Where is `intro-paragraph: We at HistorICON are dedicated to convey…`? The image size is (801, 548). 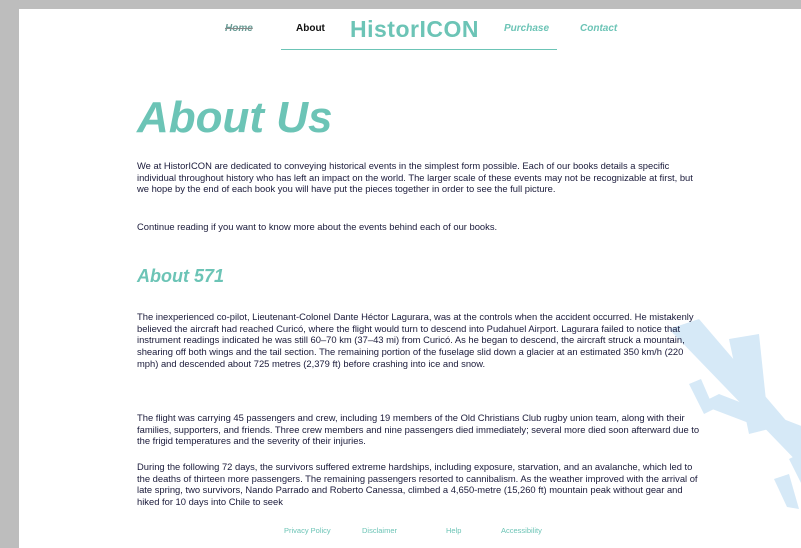 intro-paragraph: We at HistorICON are dedicated to convey… is located at coordinates (415, 177).